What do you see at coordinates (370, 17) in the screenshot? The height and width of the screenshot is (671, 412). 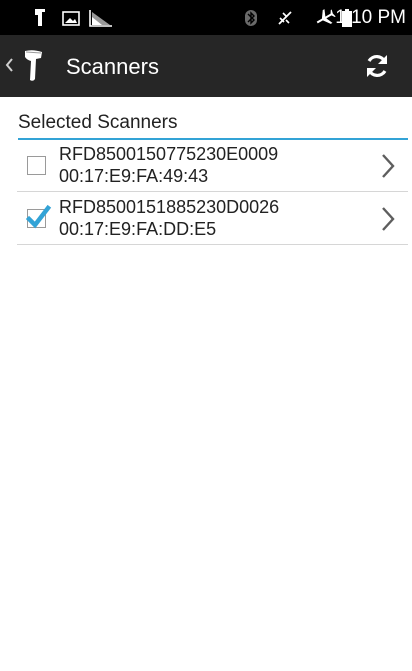 I see `status-time: 1:10 PM` at bounding box center [370, 17].